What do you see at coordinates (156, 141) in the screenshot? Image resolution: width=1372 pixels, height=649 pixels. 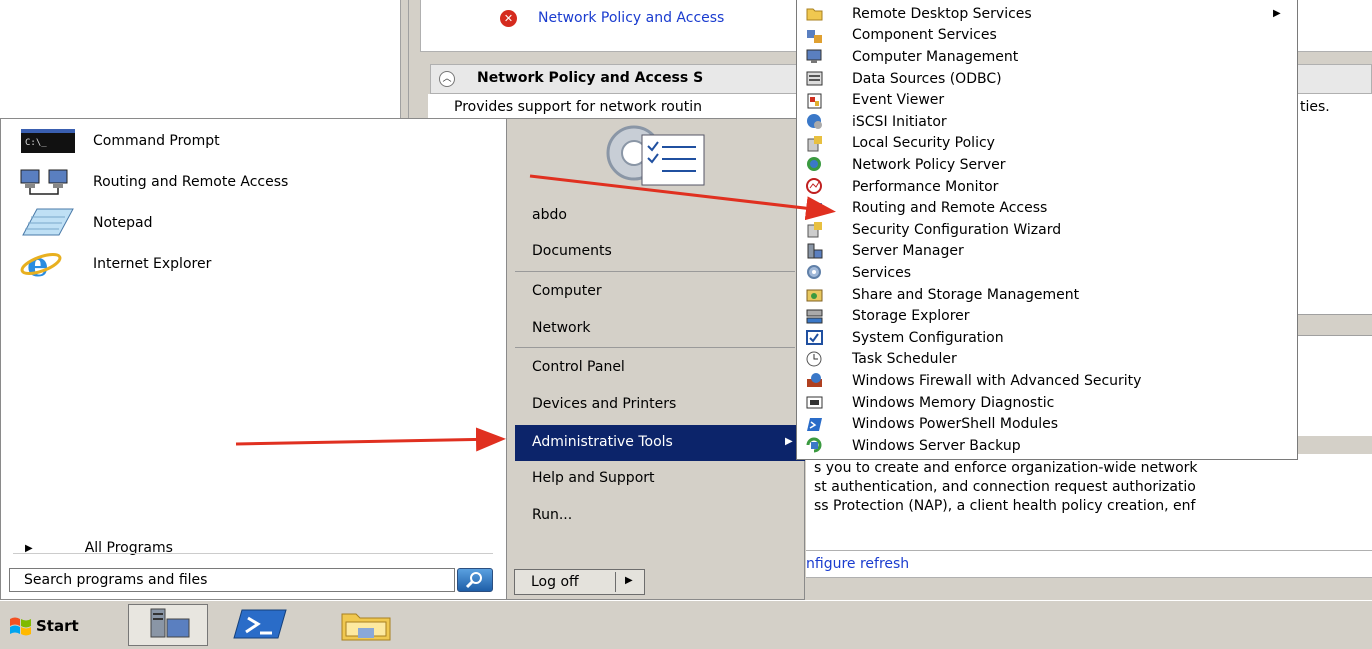 I see `program-label: Command Prompt` at bounding box center [156, 141].